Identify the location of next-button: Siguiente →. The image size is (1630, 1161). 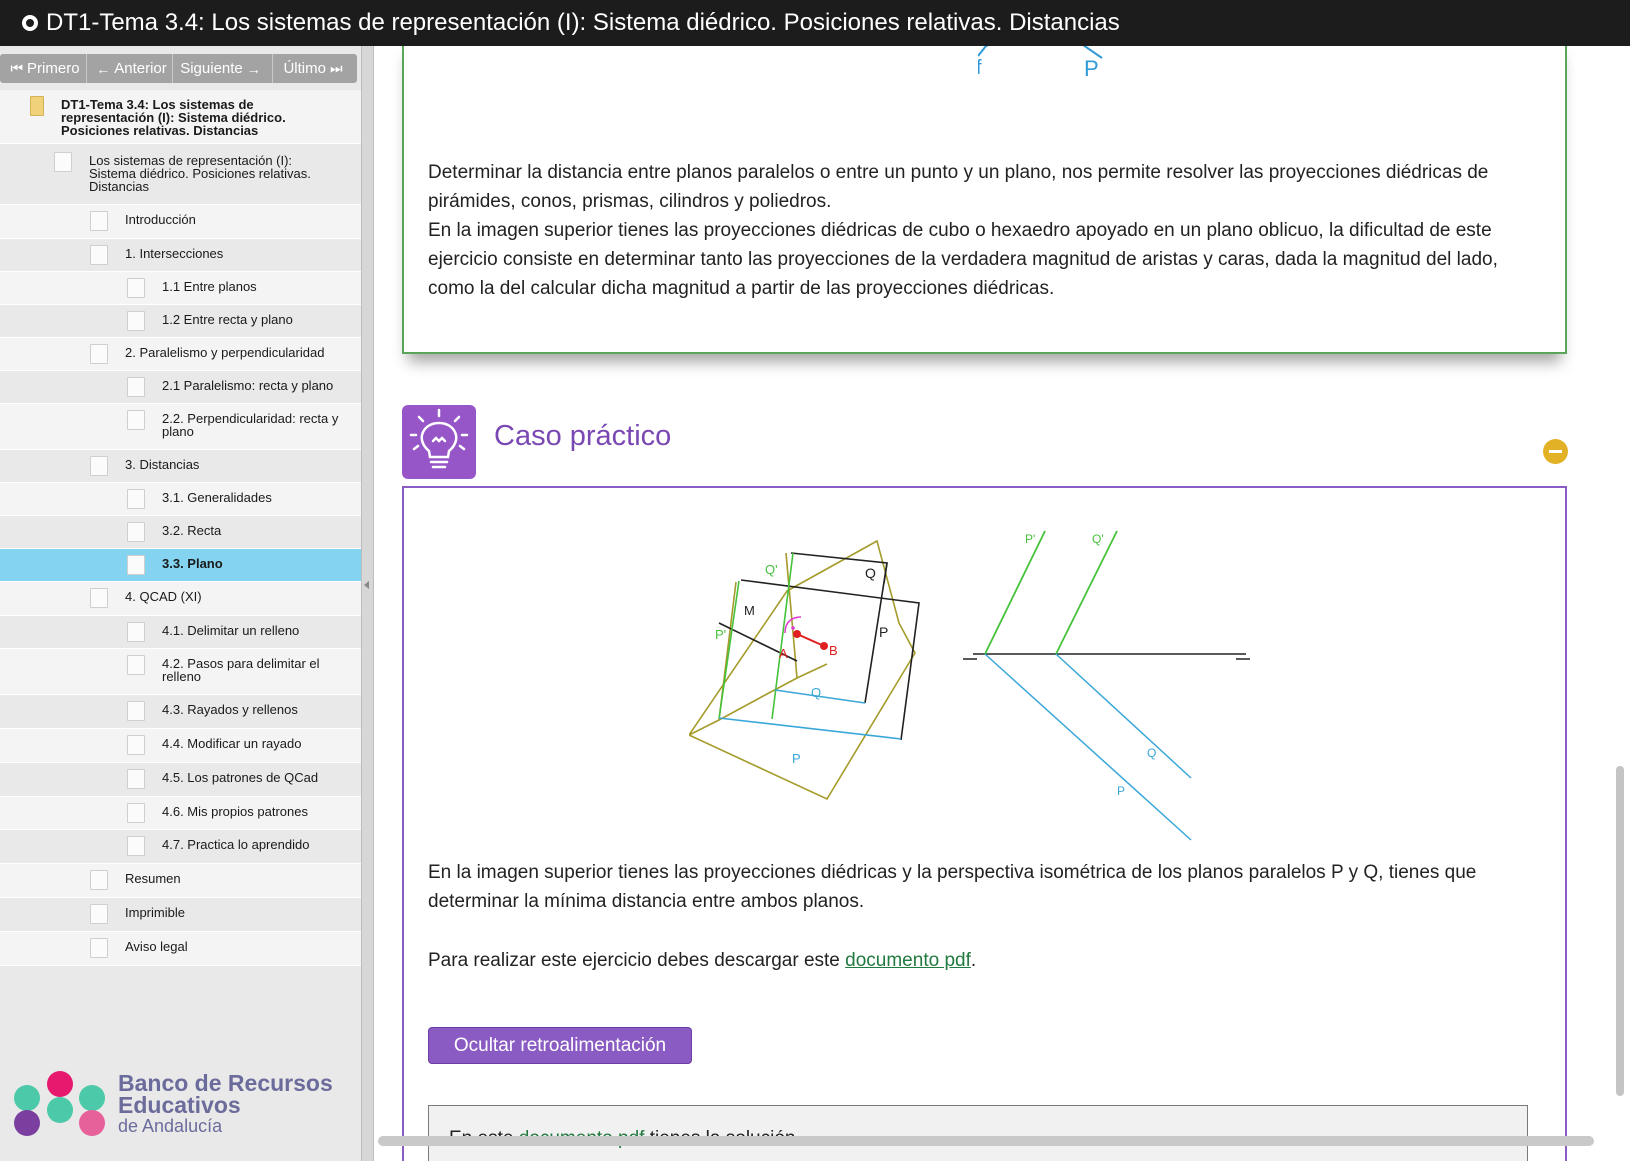
(223, 68).